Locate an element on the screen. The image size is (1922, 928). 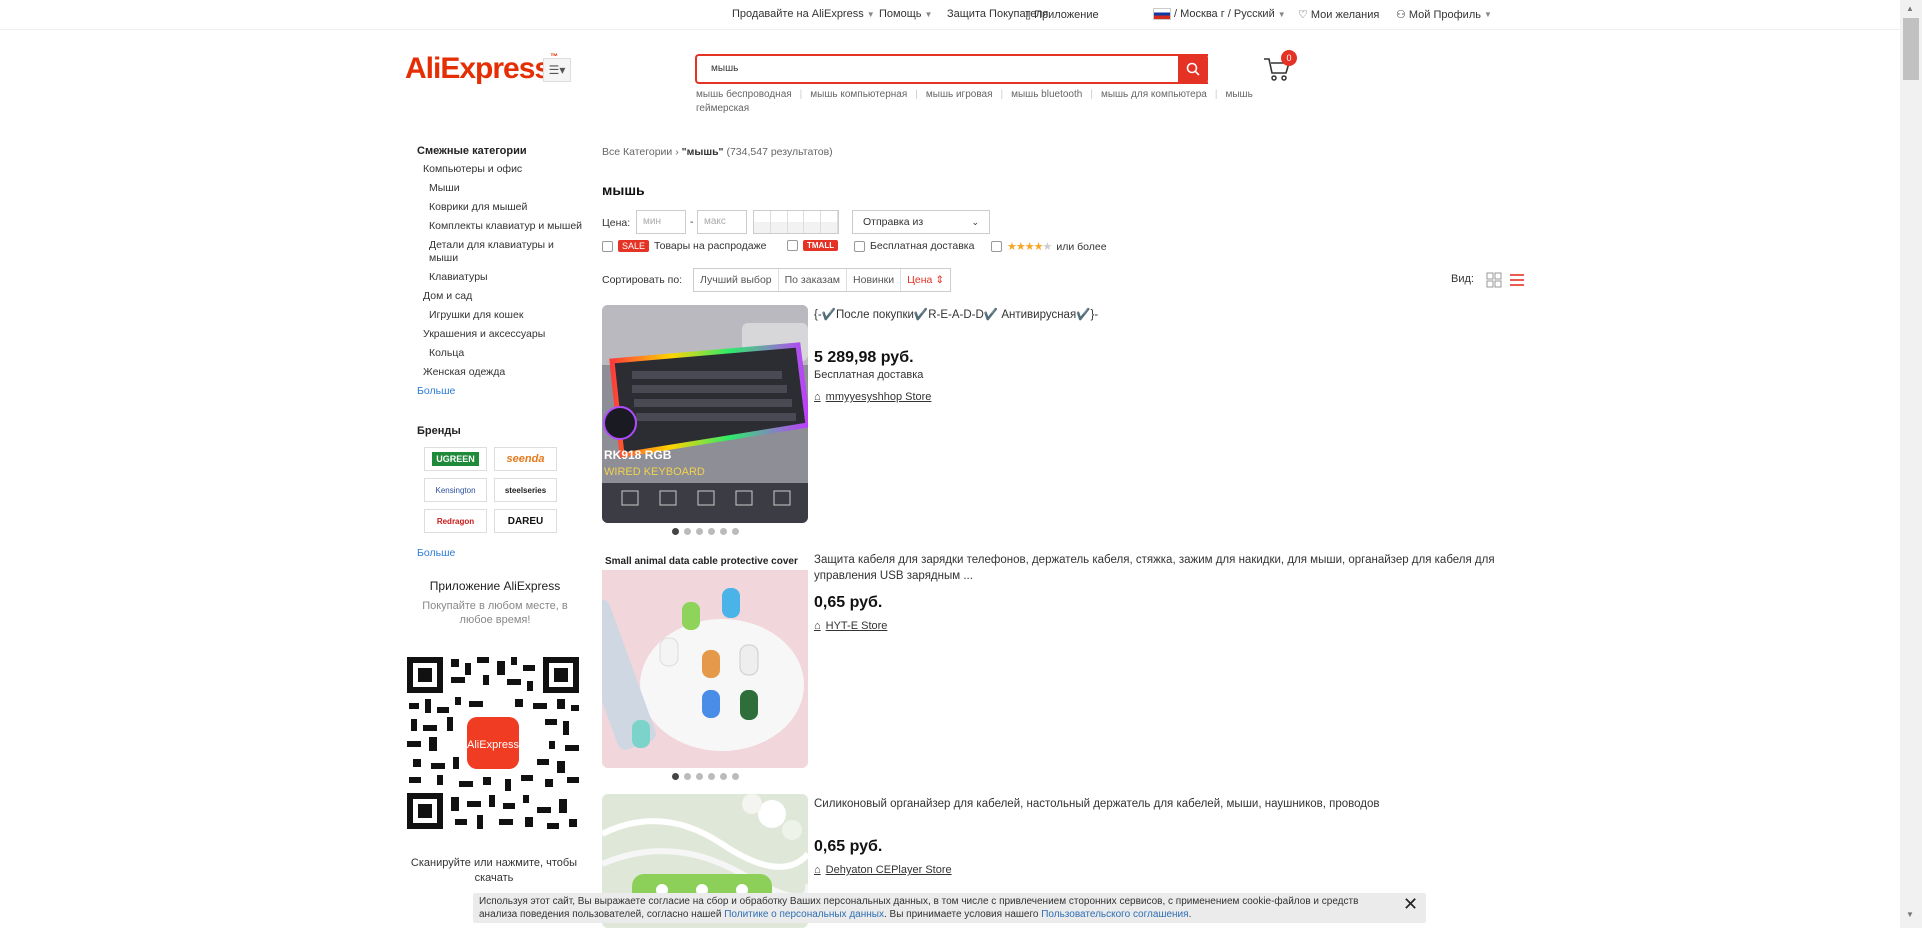
more-brands-link: Больше is located at coordinates (501, 553).